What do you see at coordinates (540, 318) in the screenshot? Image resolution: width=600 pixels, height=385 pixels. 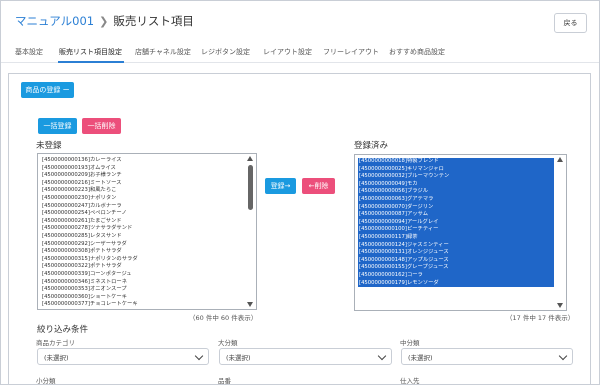 I see `registered-count: （17 件中 17 件表示）` at bounding box center [540, 318].